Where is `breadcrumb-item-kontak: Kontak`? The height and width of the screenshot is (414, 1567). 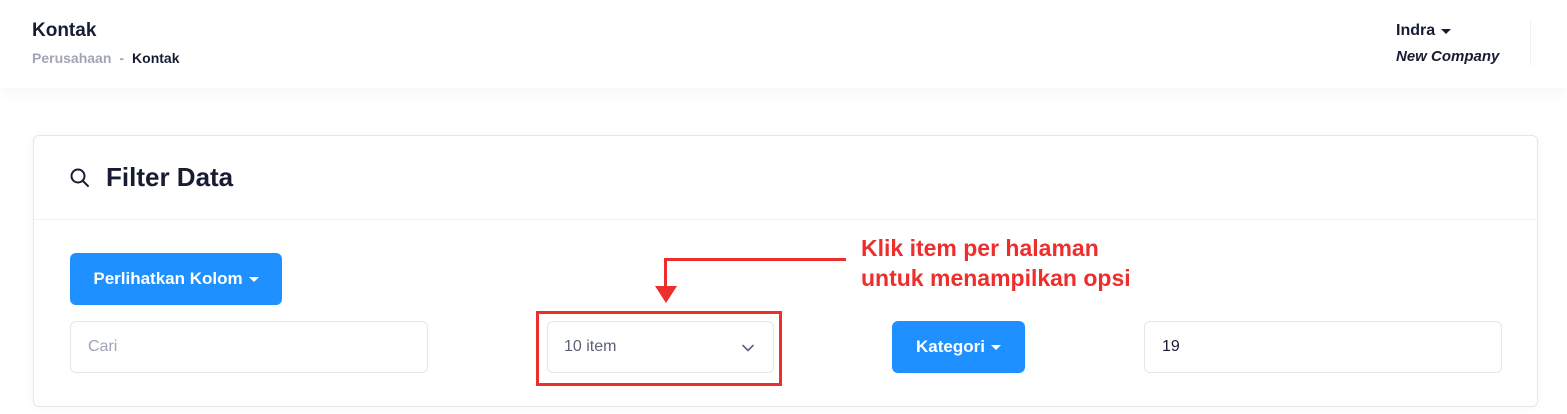
breadcrumb-item-kontak: Kontak is located at coordinates (156, 58).